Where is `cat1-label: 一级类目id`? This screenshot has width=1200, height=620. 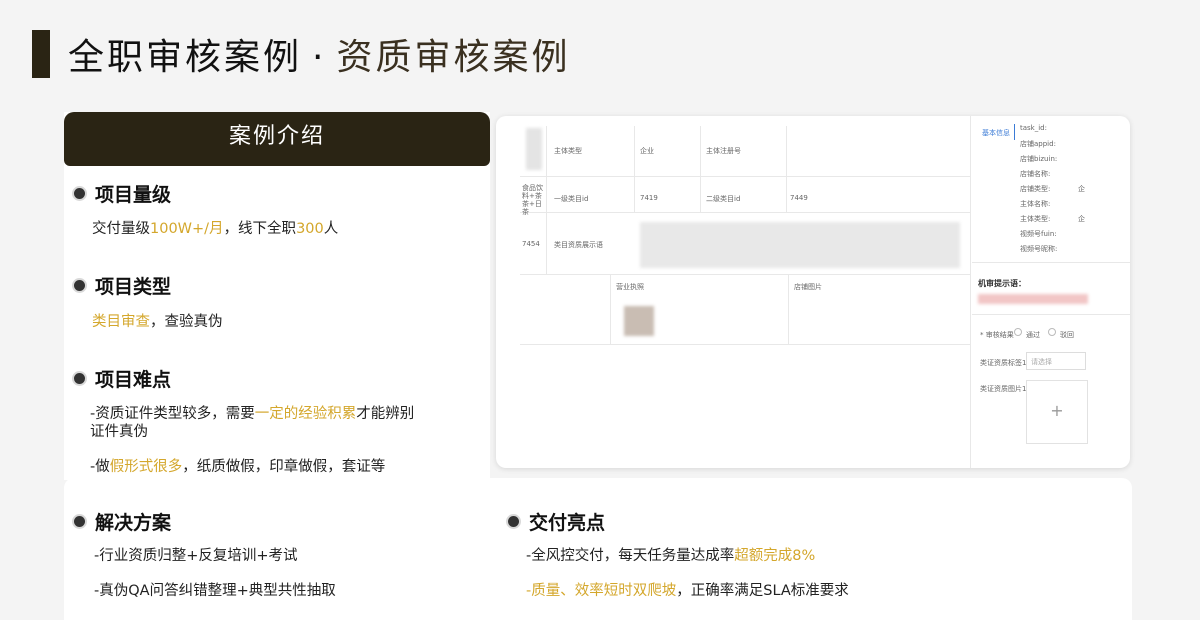
cat1-label: 一级类目id is located at coordinates (571, 199).